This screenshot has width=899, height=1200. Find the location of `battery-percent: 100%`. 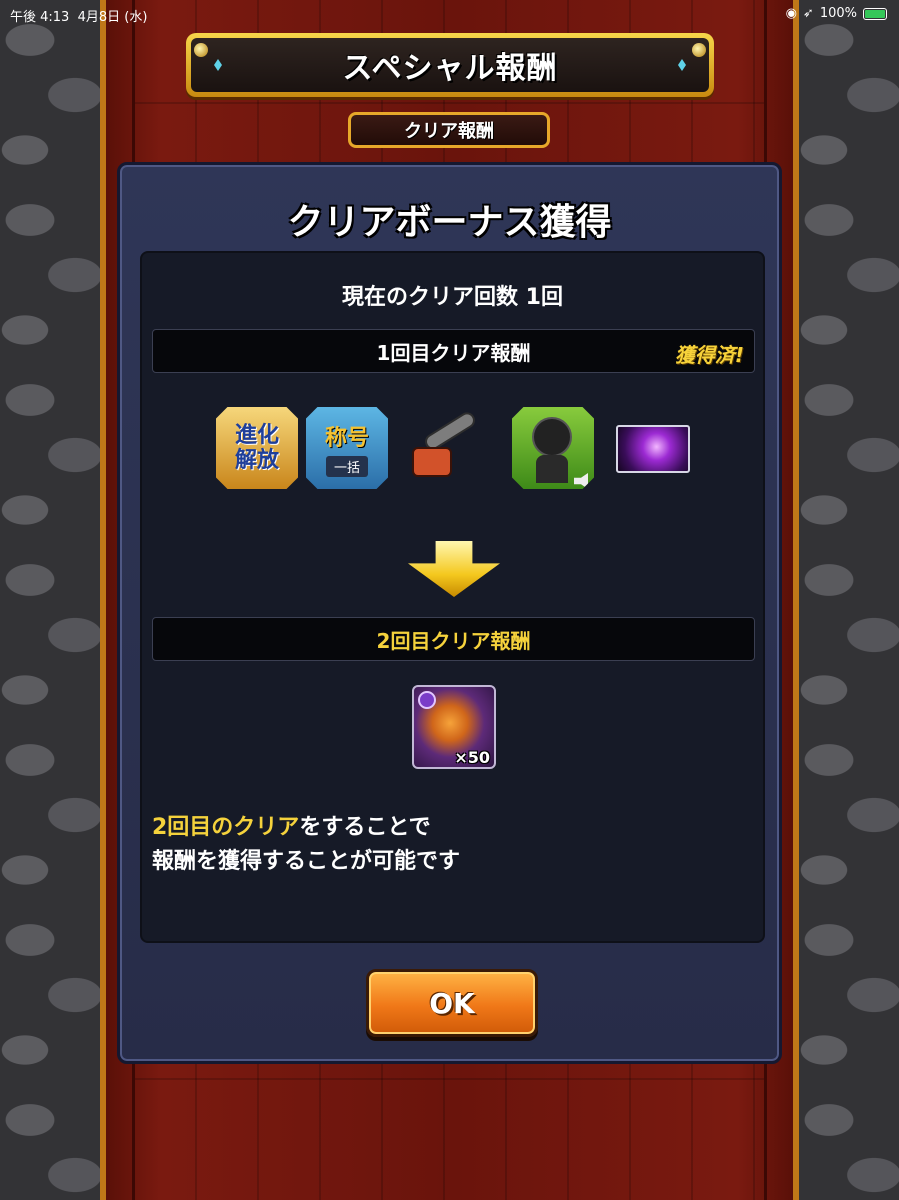

battery-percent: 100% is located at coordinates (838, 13).